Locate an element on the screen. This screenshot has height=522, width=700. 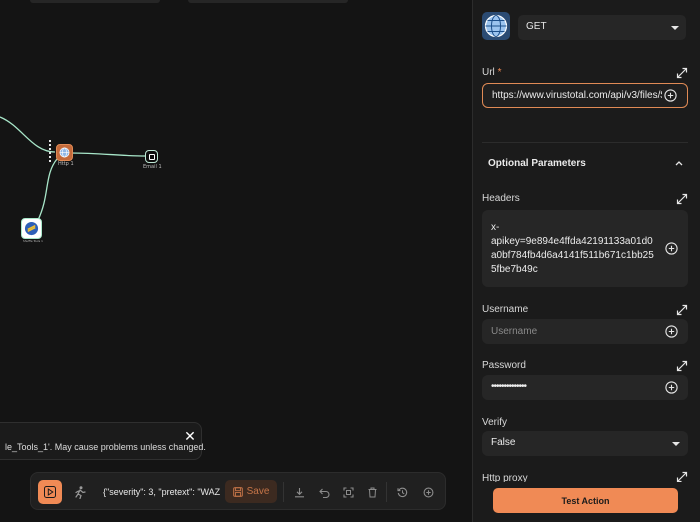
fit-view-icon is located at coordinates (348, 492).